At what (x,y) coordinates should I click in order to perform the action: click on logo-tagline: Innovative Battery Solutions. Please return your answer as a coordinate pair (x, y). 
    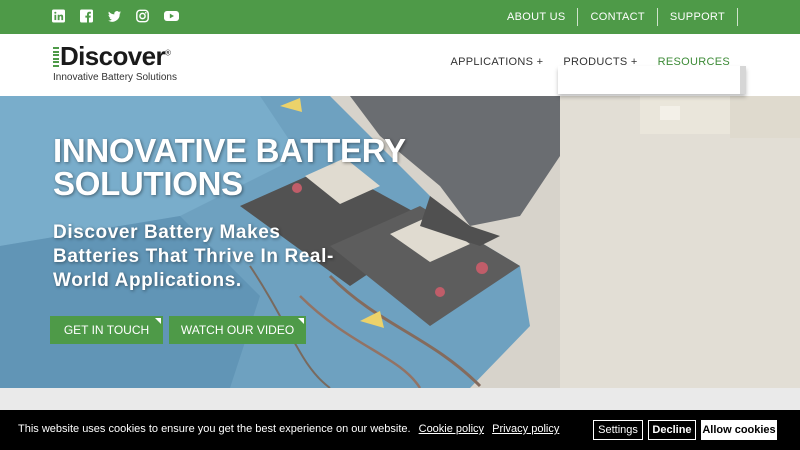
    Looking at the image, I should click on (115, 77).